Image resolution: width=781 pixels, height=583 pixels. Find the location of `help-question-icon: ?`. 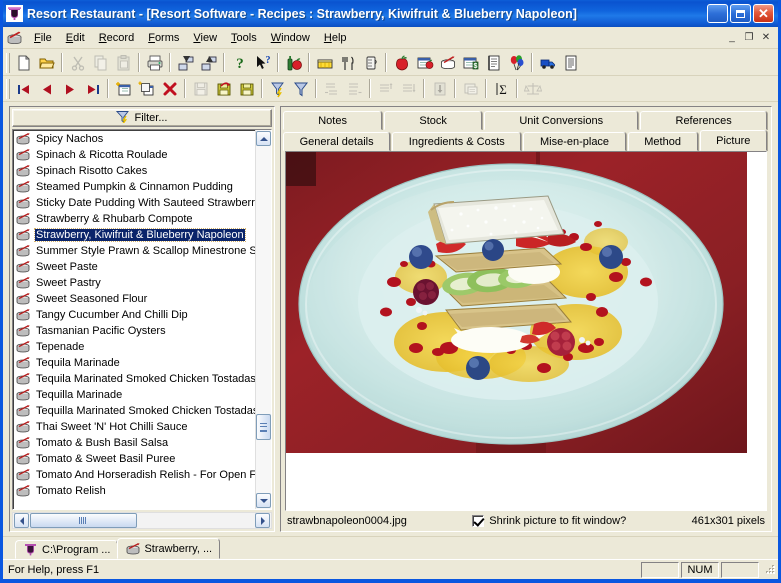

help-question-icon: ? is located at coordinates (239, 63).